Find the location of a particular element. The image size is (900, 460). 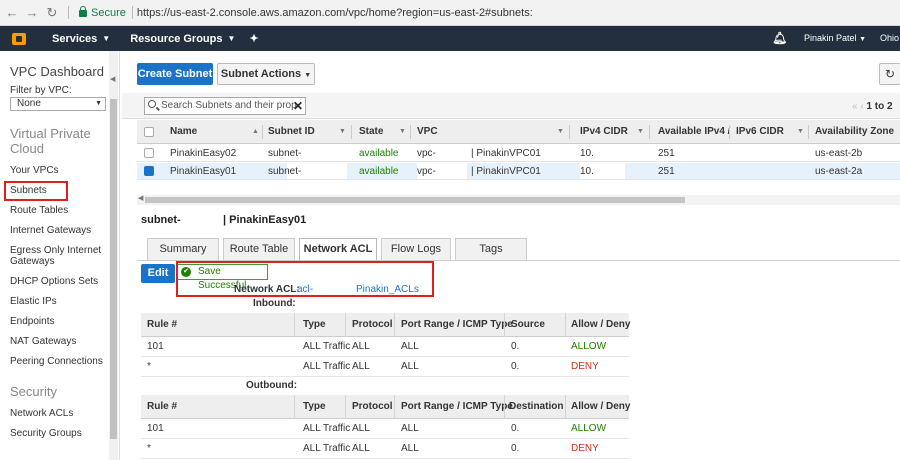

header-available-ipv4: Available IPv4 / is located at coordinates (694, 132).